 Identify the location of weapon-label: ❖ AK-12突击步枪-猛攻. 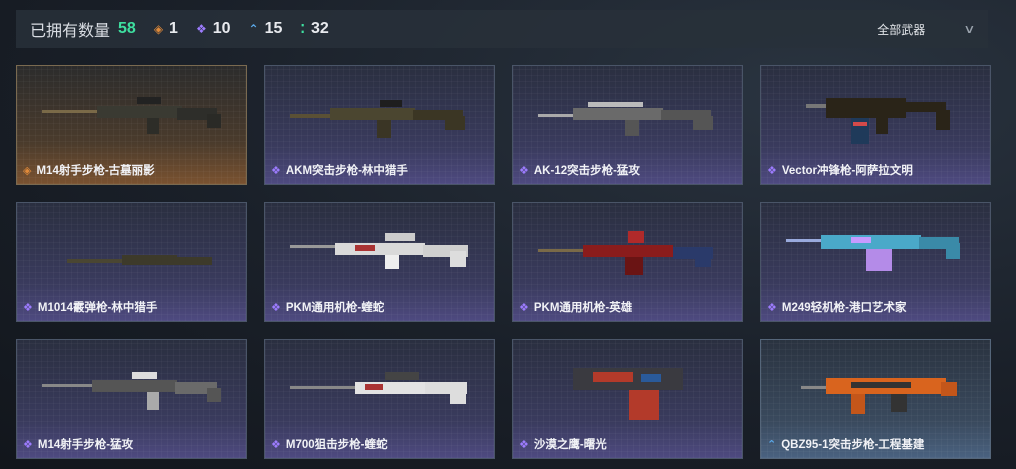
(579, 170).